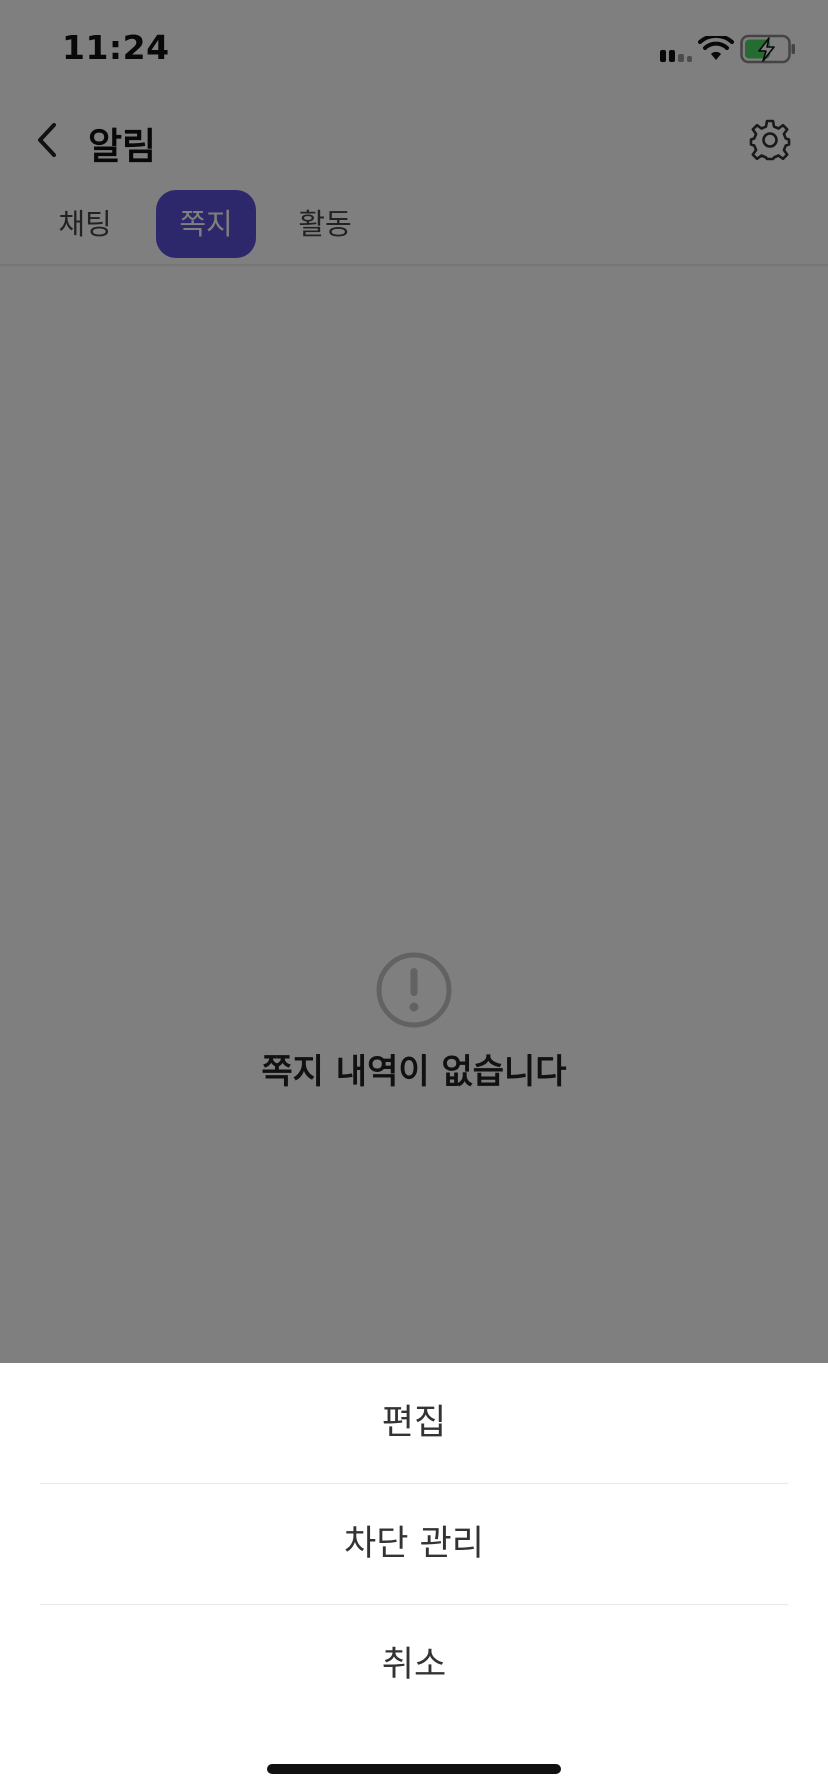 The height and width of the screenshot is (1792, 828). I want to click on cancel-button: 취소, so click(414, 1665).